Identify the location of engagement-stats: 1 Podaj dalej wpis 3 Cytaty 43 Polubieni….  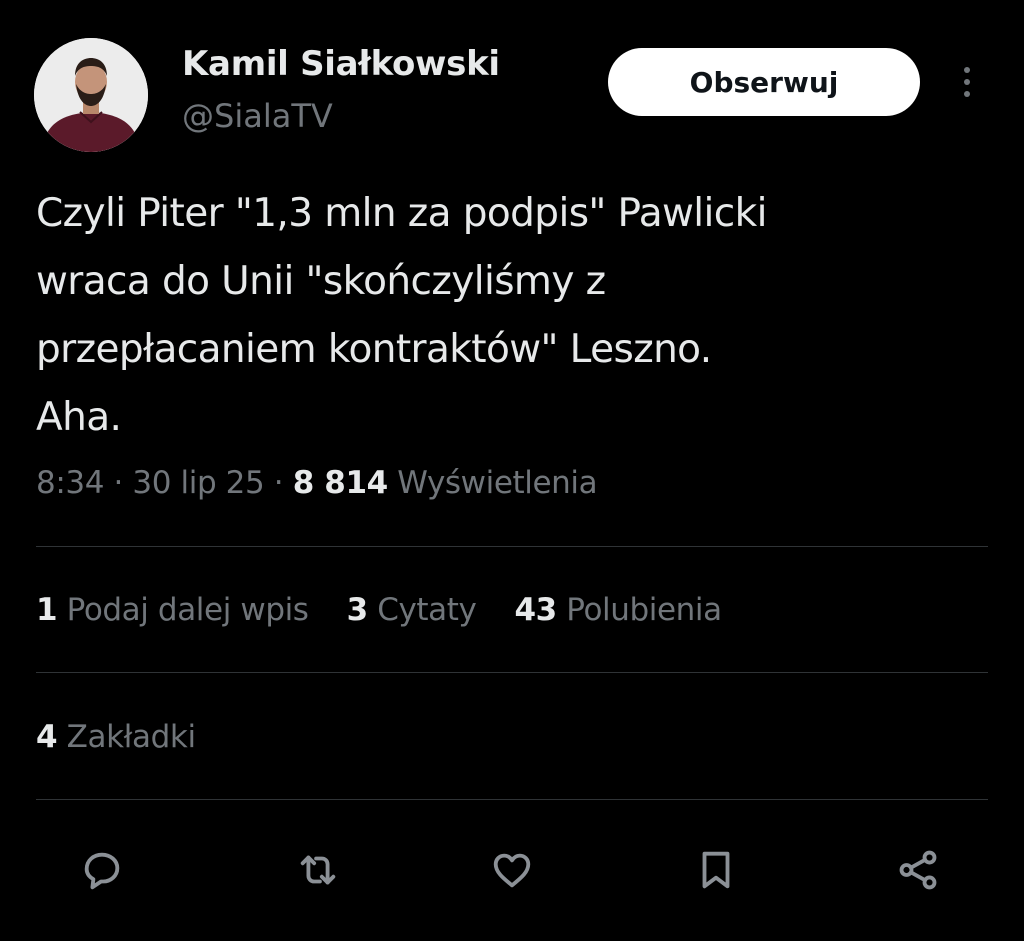
(379, 610).